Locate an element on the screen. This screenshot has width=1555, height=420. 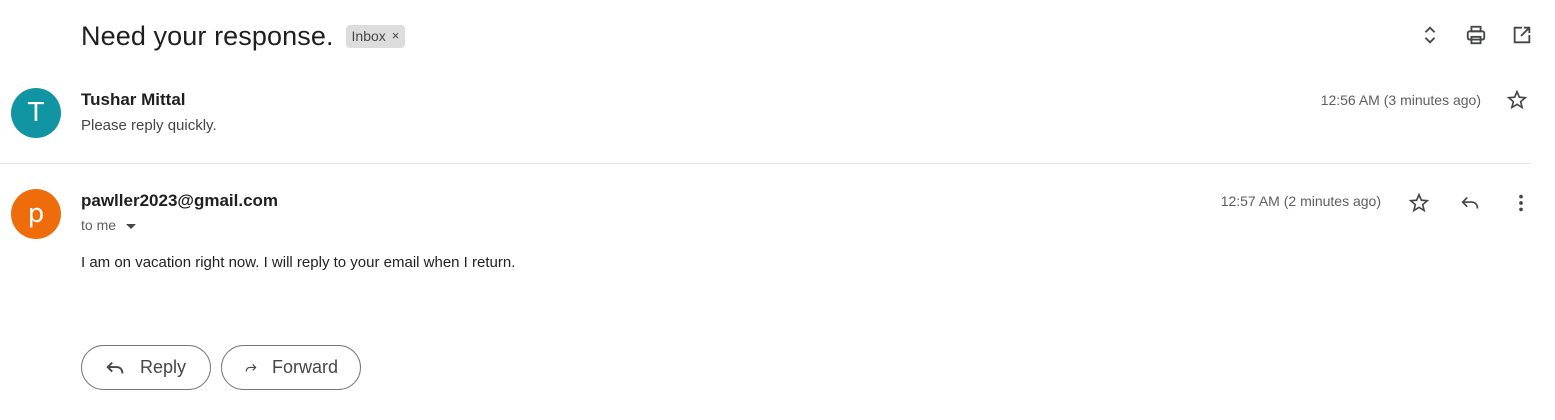
remove-label-icon: × is located at coordinates (396, 35).